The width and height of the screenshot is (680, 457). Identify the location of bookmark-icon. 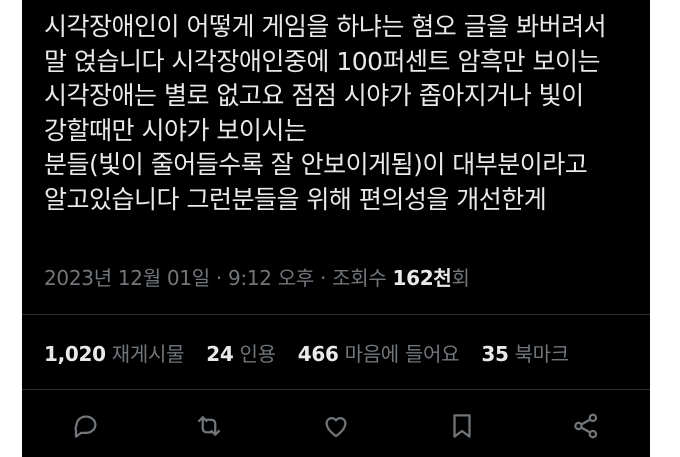
(462, 426).